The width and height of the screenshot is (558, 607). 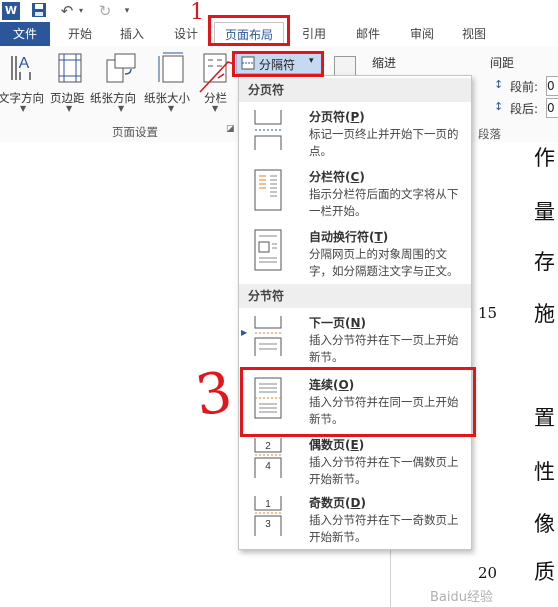 What do you see at coordinates (113, 98) in the screenshot?
I see `orientation-label: 纸张方向` at bounding box center [113, 98].